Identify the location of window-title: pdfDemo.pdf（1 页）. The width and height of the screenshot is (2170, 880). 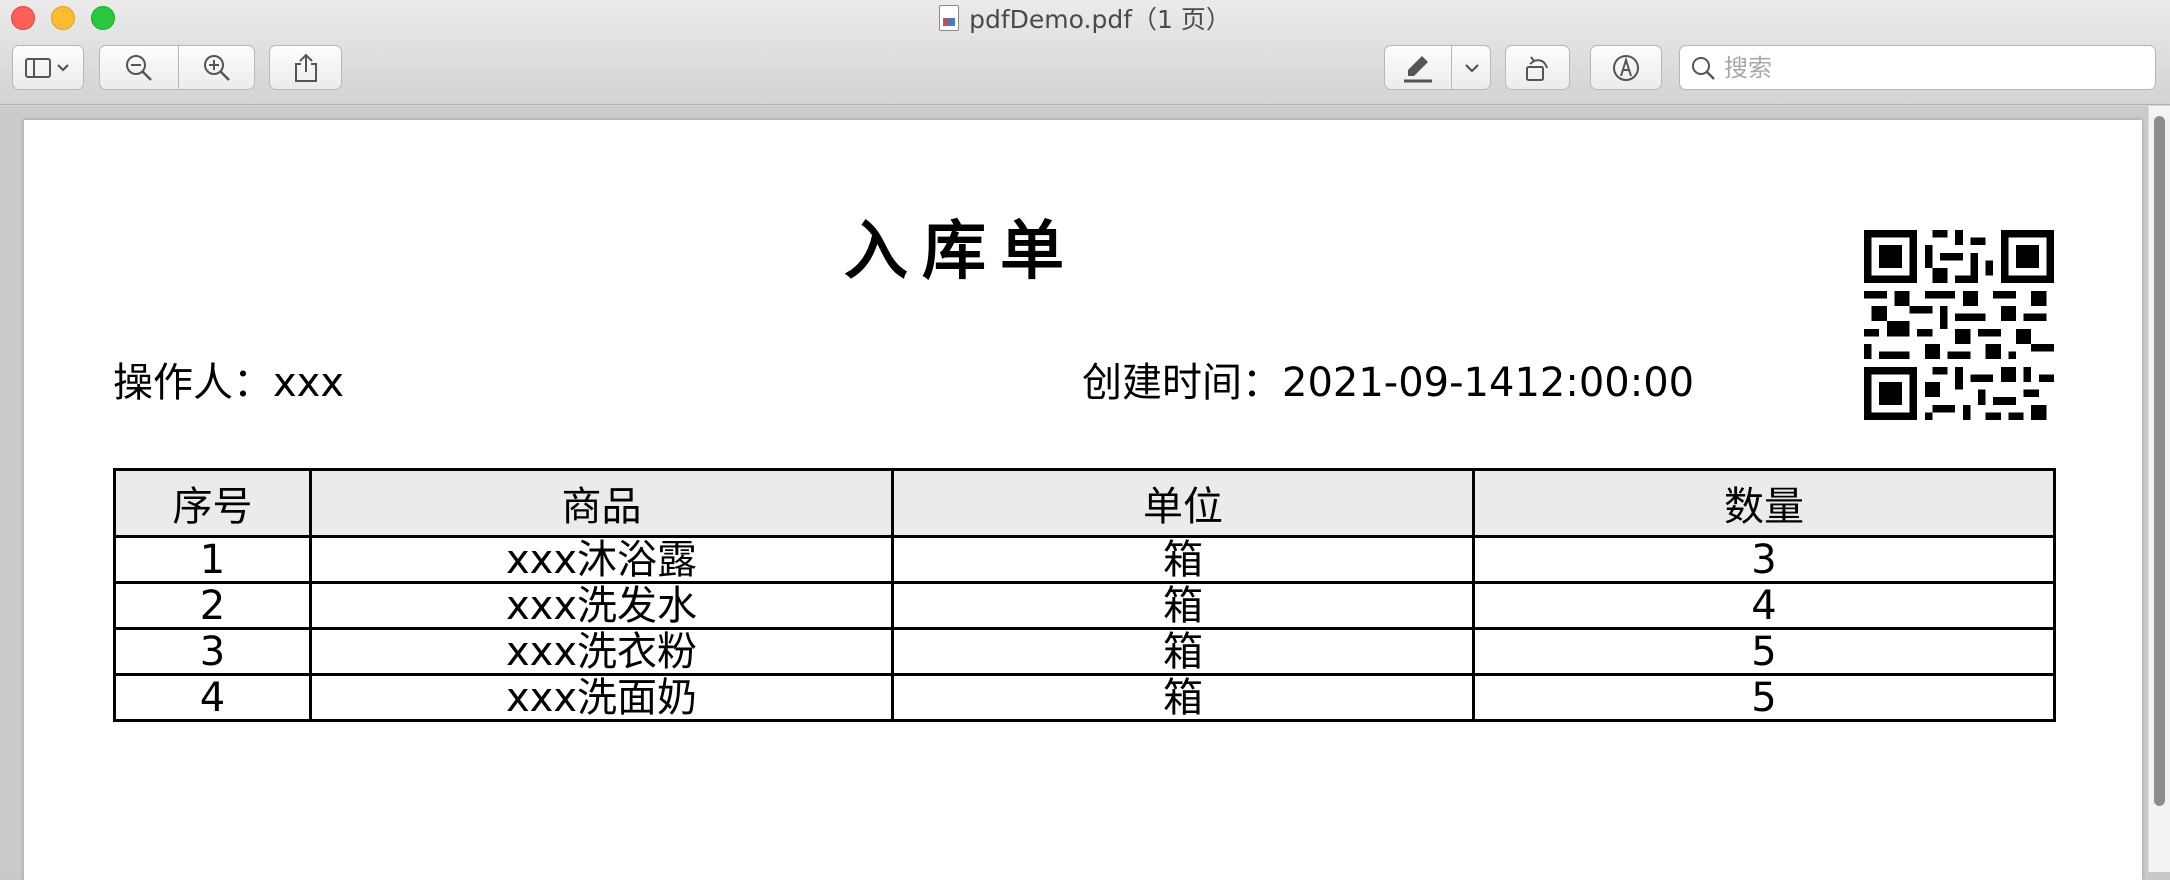
(1085, 18).